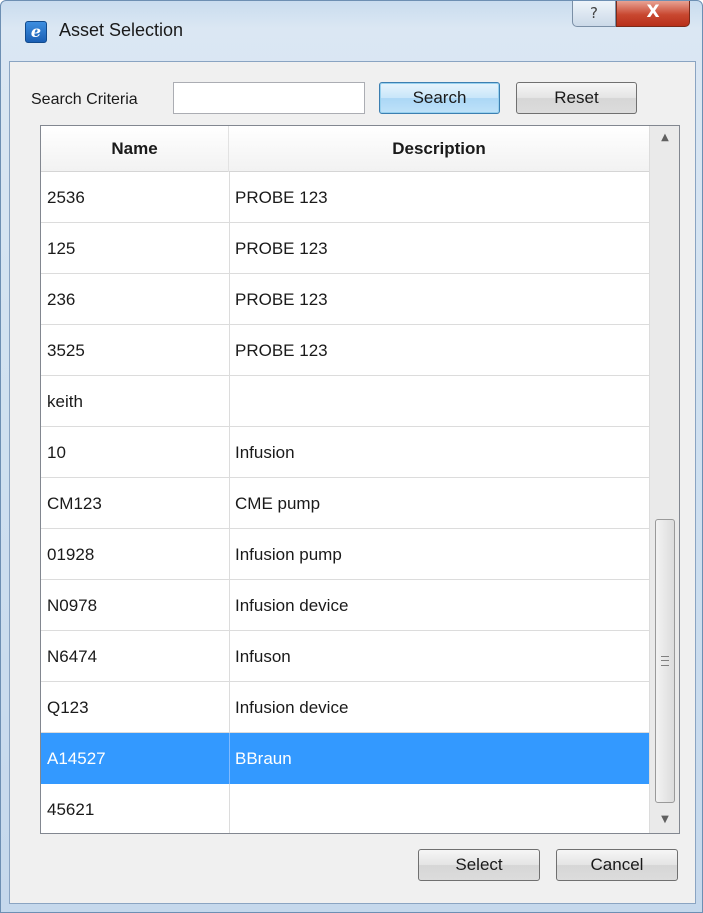 Image resolution: width=703 pixels, height=913 pixels. I want to click on table-row: 45621, so click(345, 808).